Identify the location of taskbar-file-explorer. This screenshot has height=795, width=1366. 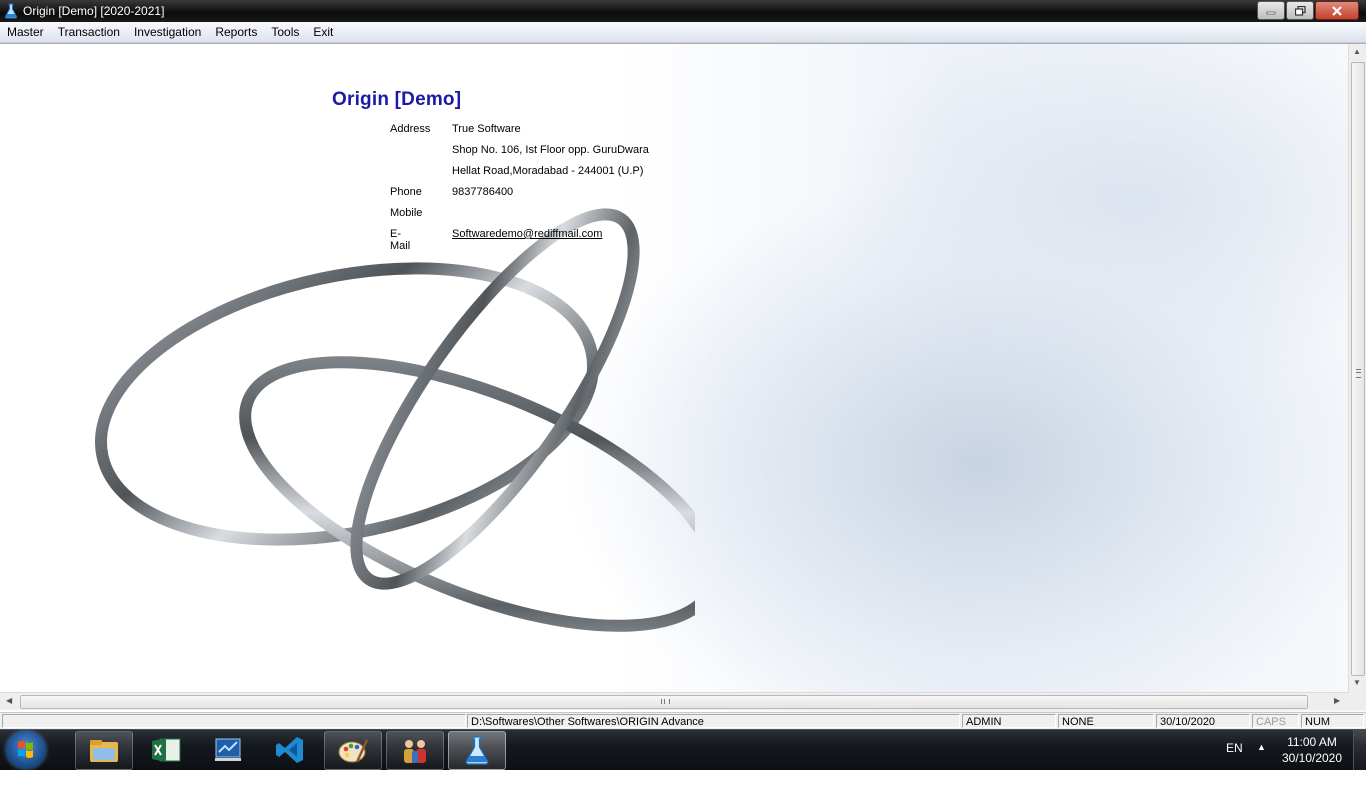
(104, 750).